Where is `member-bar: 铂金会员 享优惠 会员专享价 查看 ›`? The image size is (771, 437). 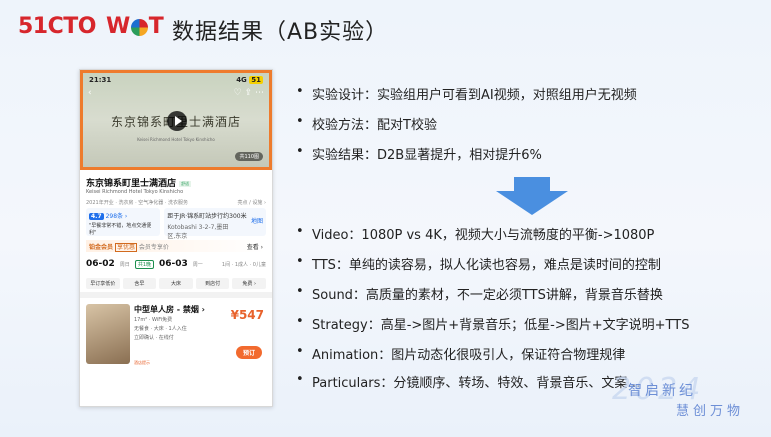
member-bar: 铂金会员 享优惠 会员专享价 查看 › is located at coordinates (176, 246).